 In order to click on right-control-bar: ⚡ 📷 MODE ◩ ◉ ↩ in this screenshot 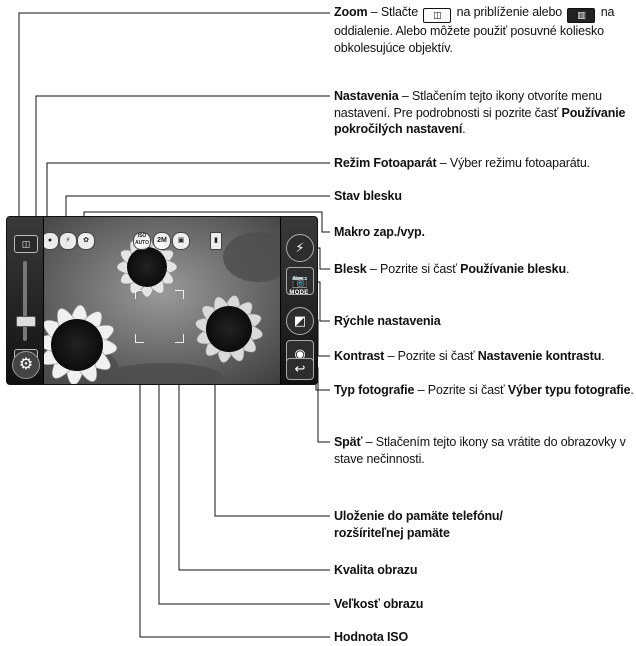, I will do `click(298, 300)`.